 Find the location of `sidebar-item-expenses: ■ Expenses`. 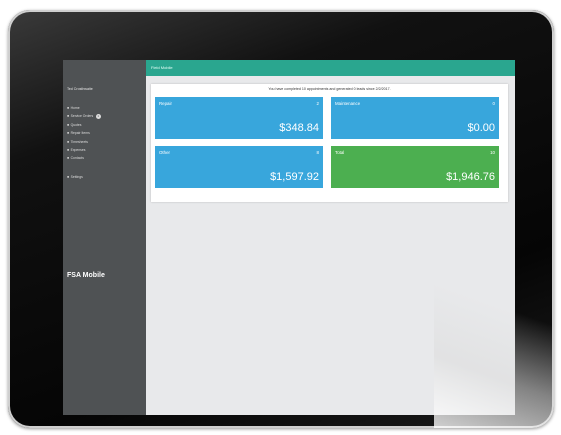

sidebar-item-expenses: ■ Expenses is located at coordinates (84, 150).